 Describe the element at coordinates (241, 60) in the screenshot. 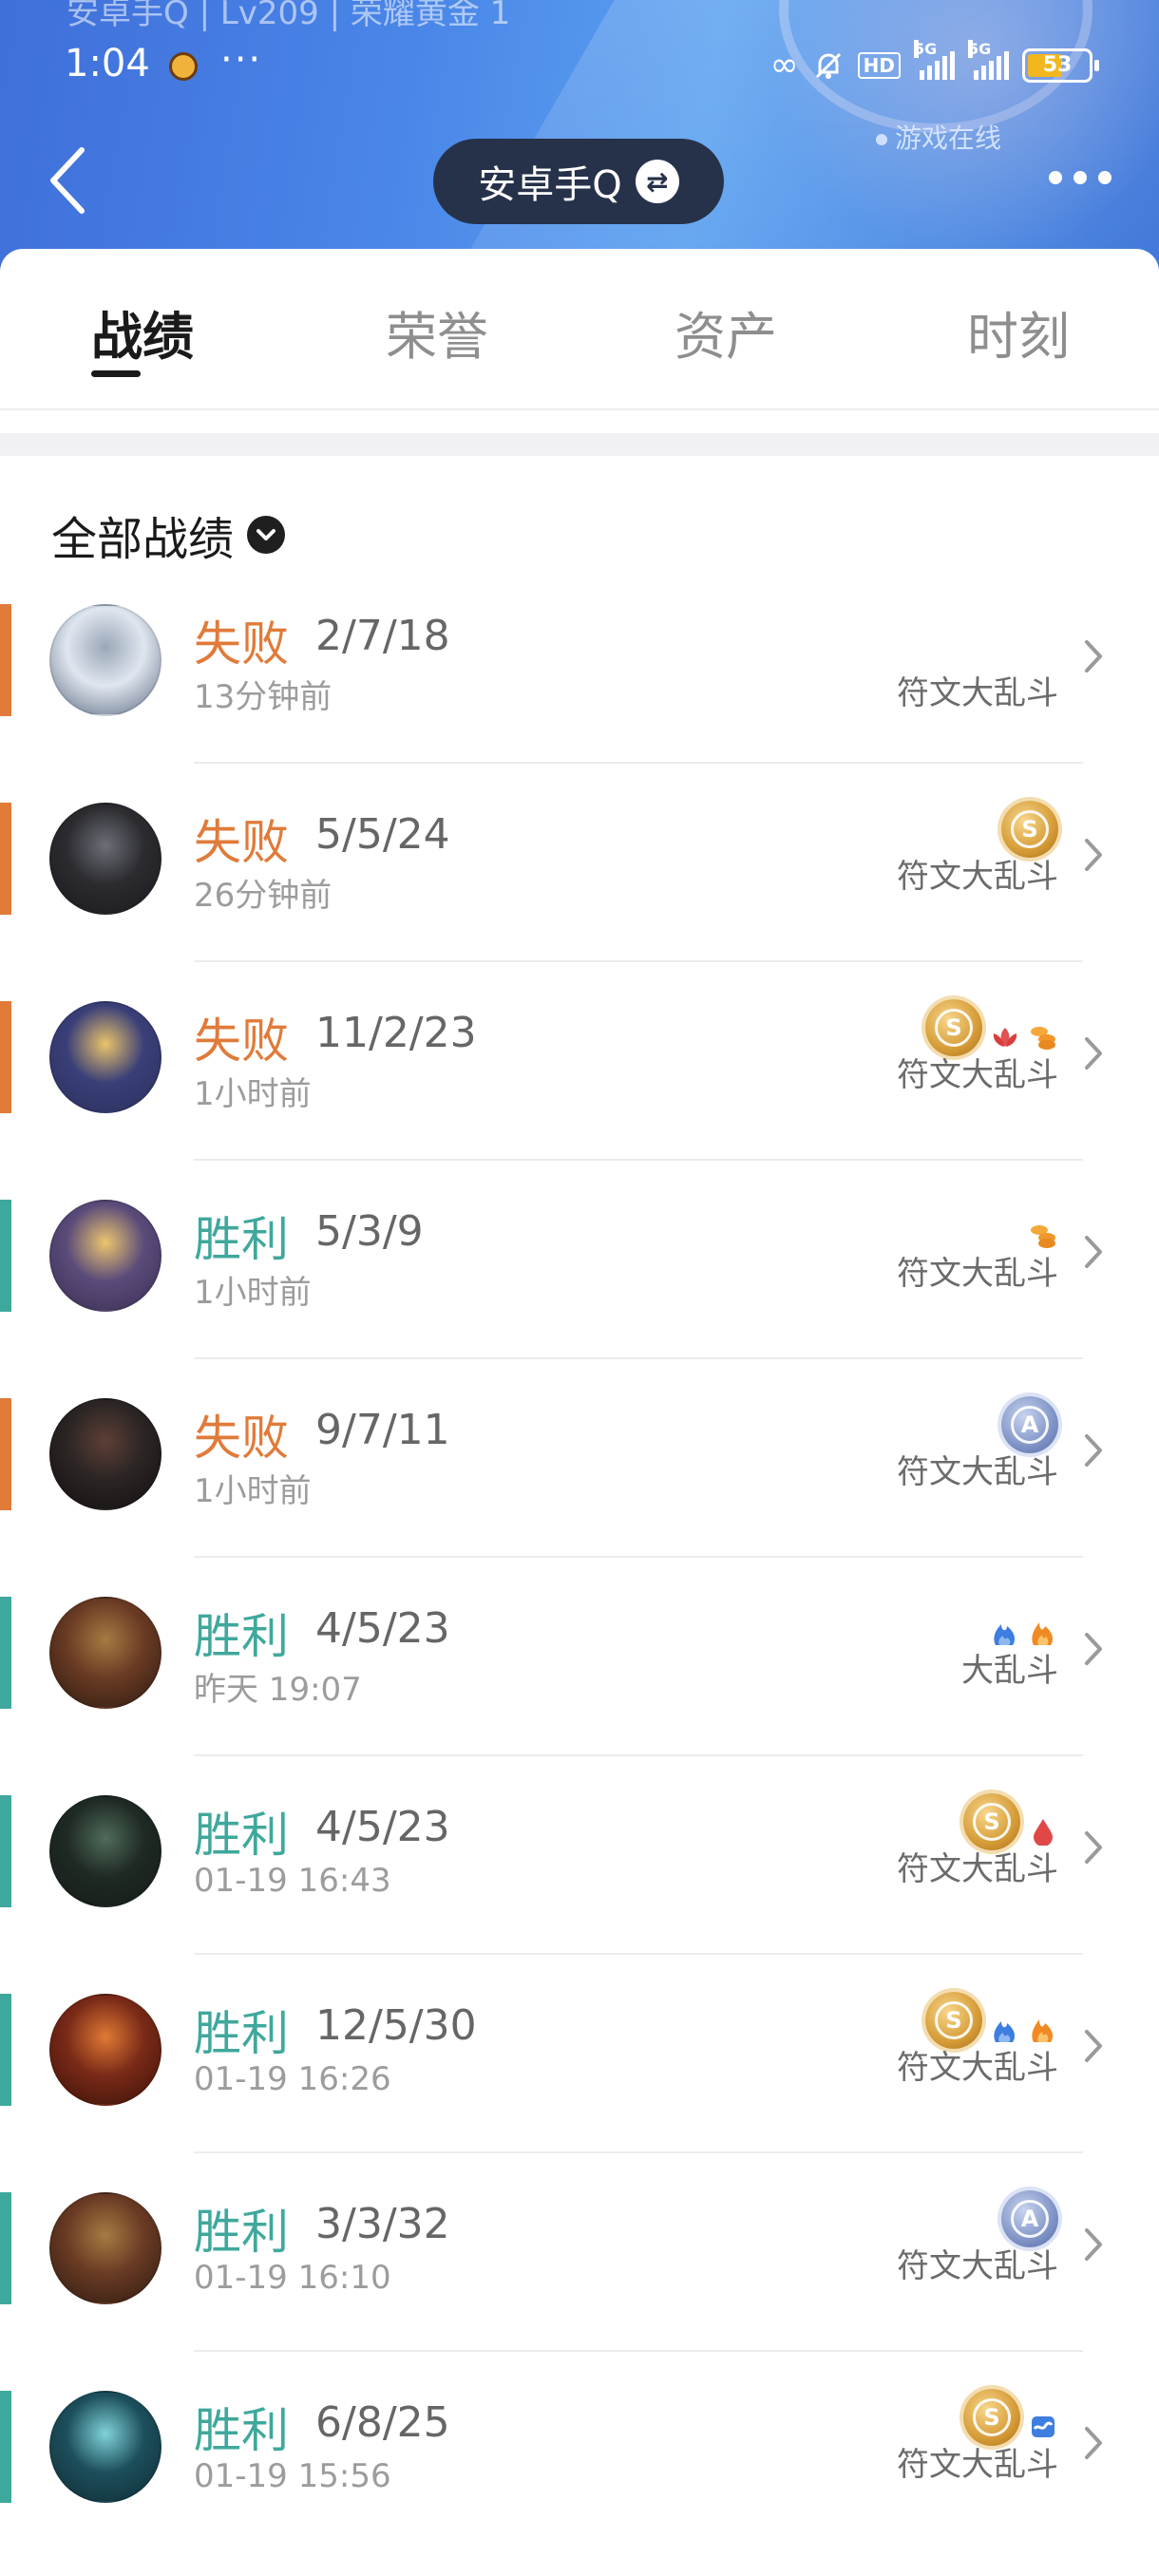

I see `status-more-icon: ···` at that location.